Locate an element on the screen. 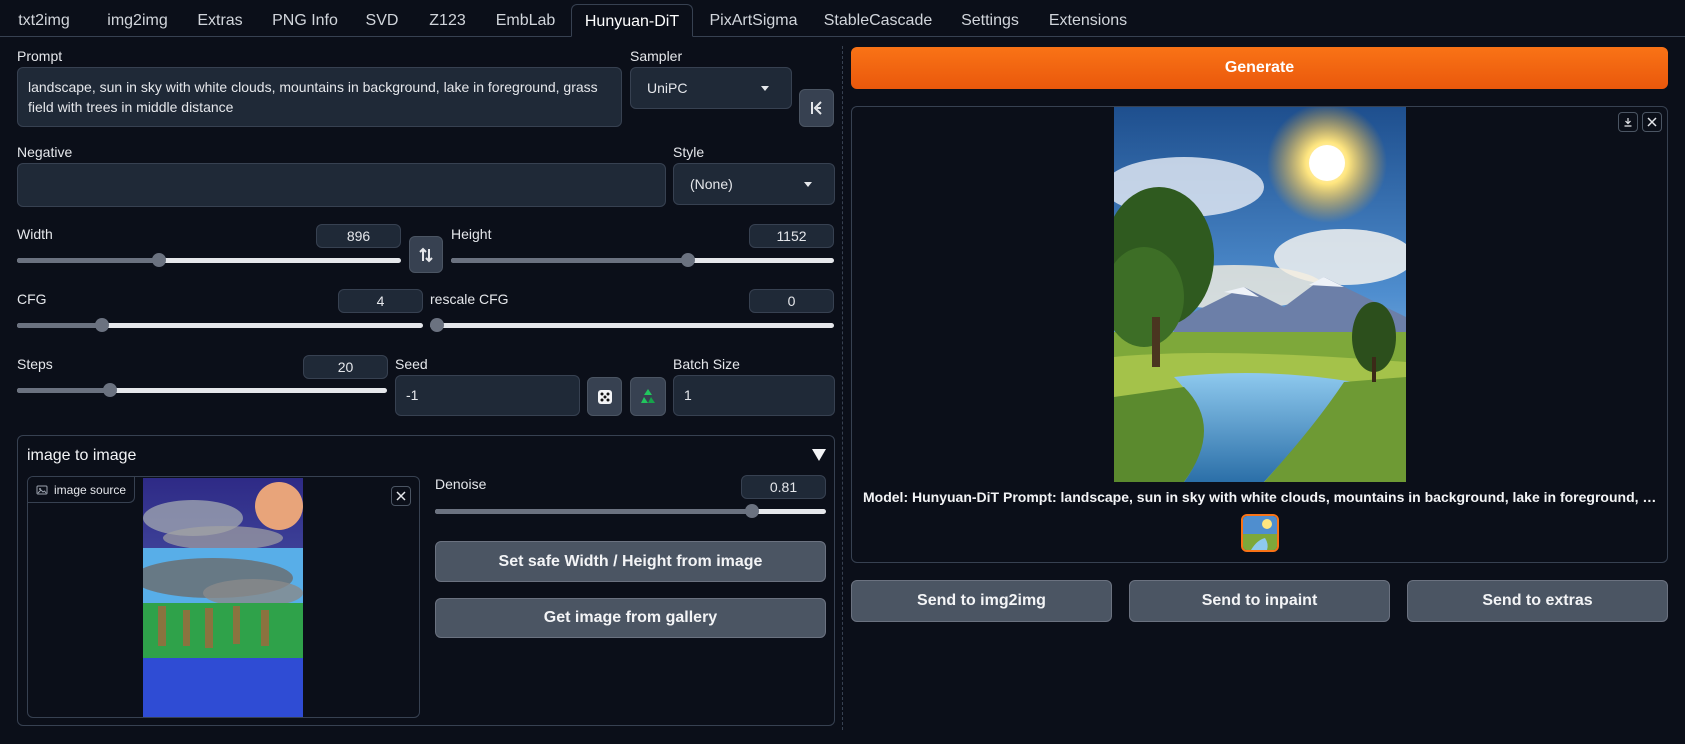 This screenshot has width=1685, height=744. tab-extensions: Extensions is located at coordinates (1088, 20).